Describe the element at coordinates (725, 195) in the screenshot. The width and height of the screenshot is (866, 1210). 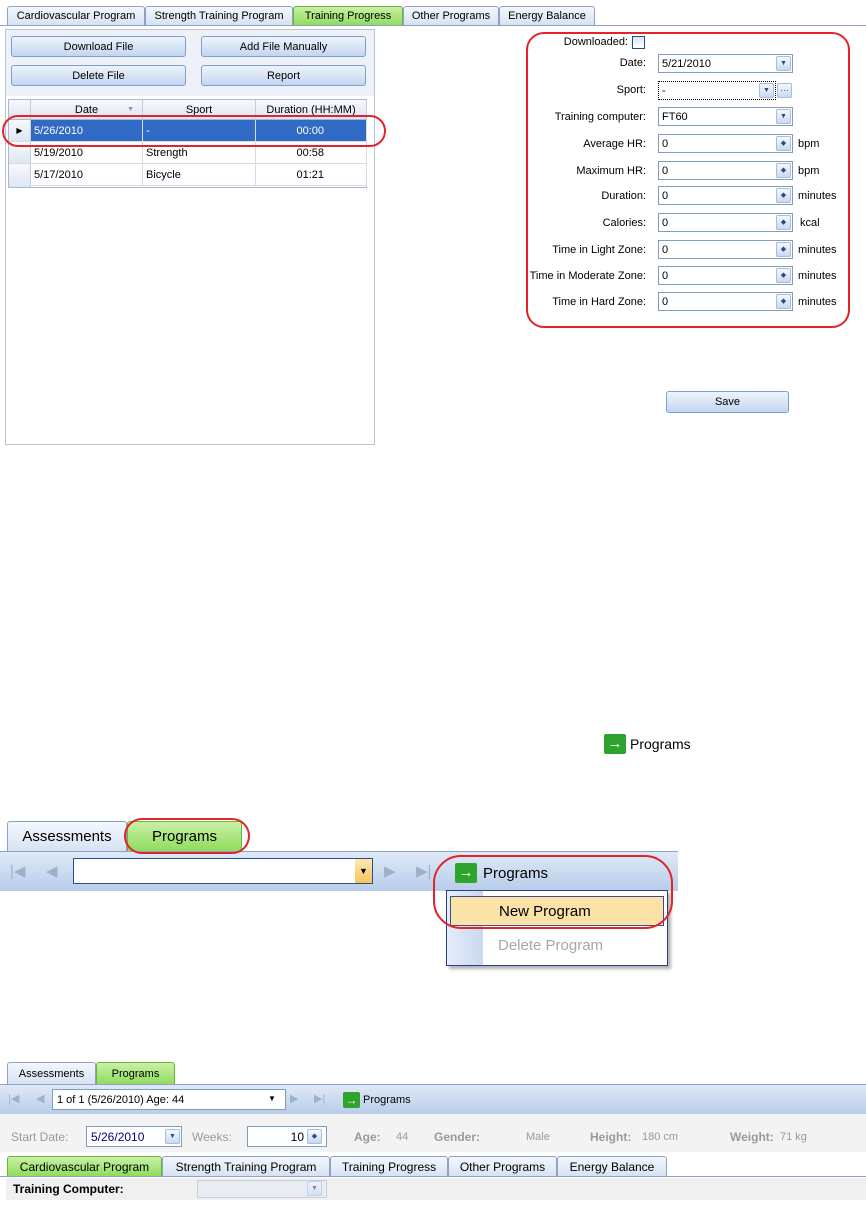
I see `duration-field: 0` at that location.